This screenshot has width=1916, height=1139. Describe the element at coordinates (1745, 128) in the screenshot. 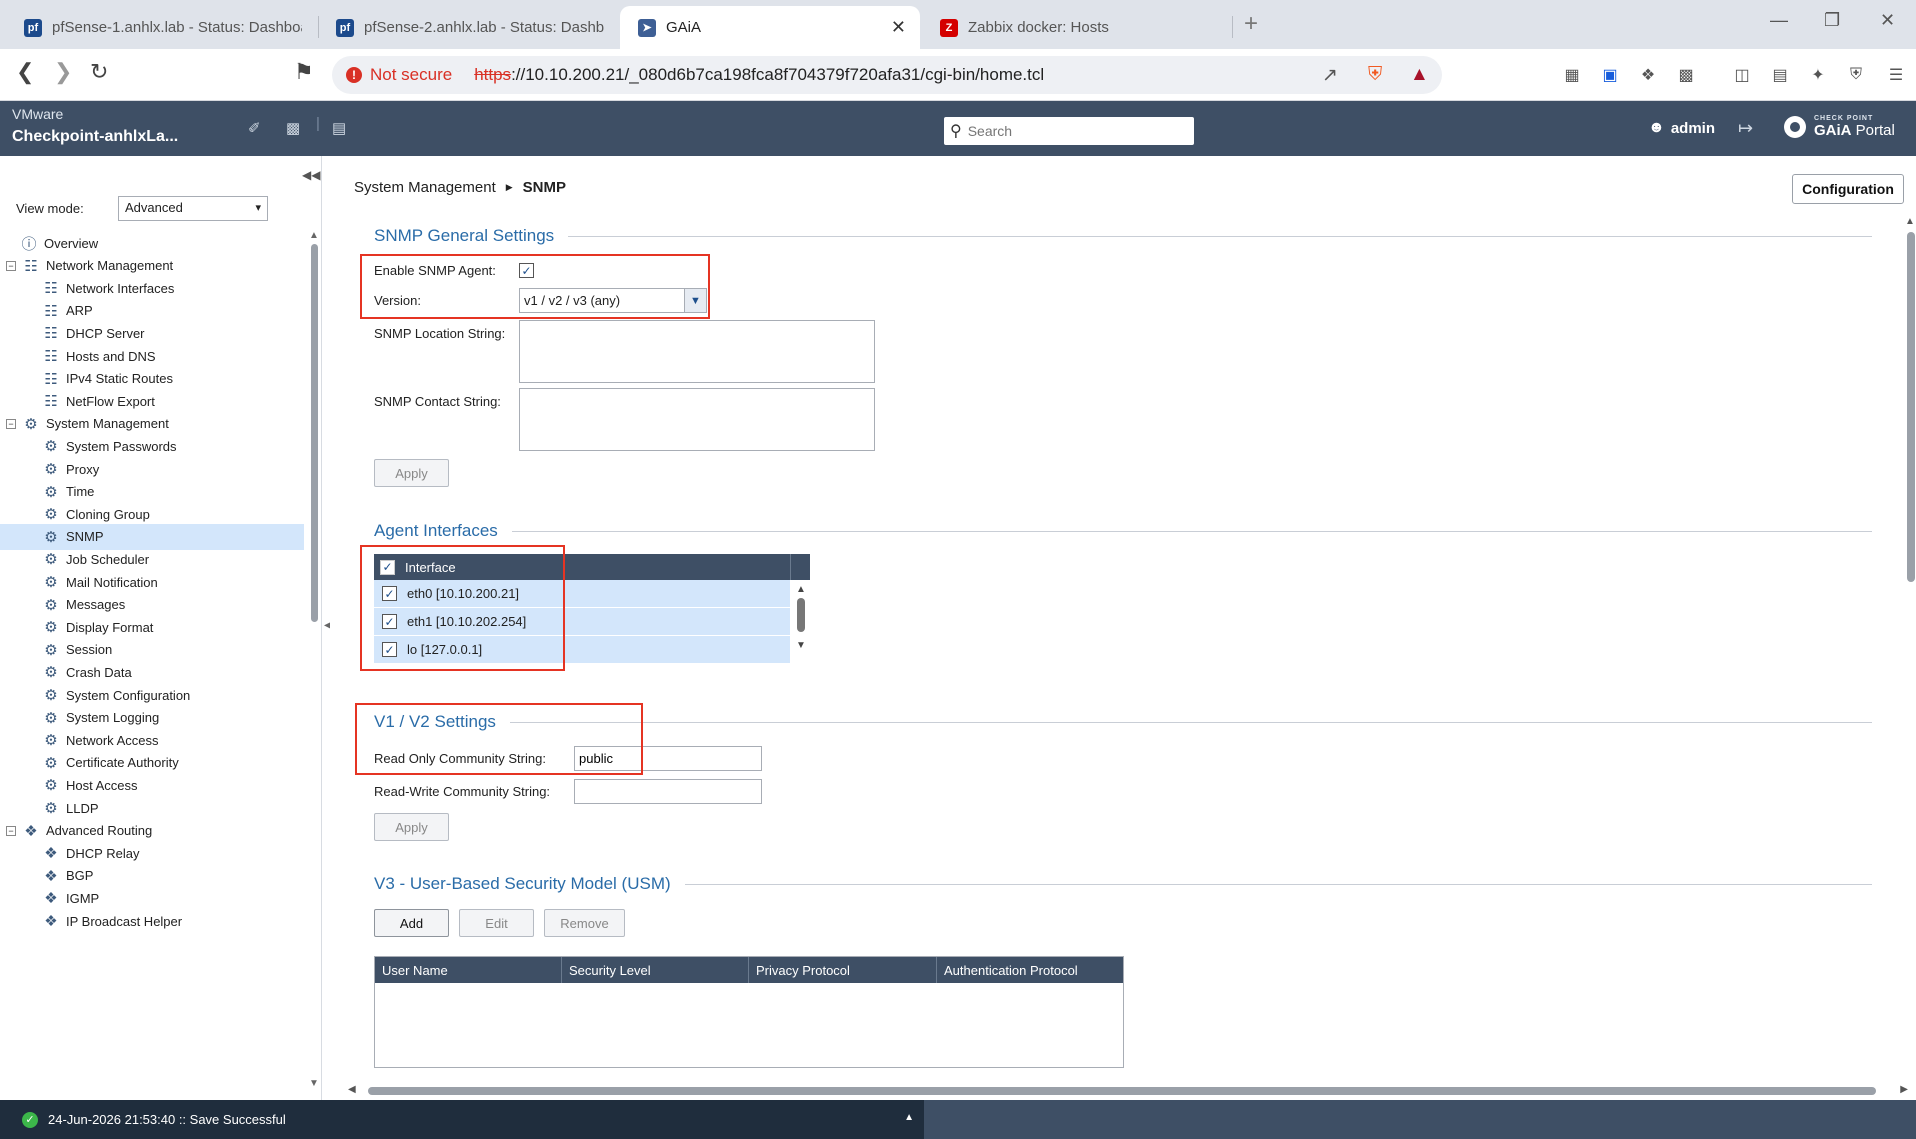

I see `logout-icon: ↦` at that location.